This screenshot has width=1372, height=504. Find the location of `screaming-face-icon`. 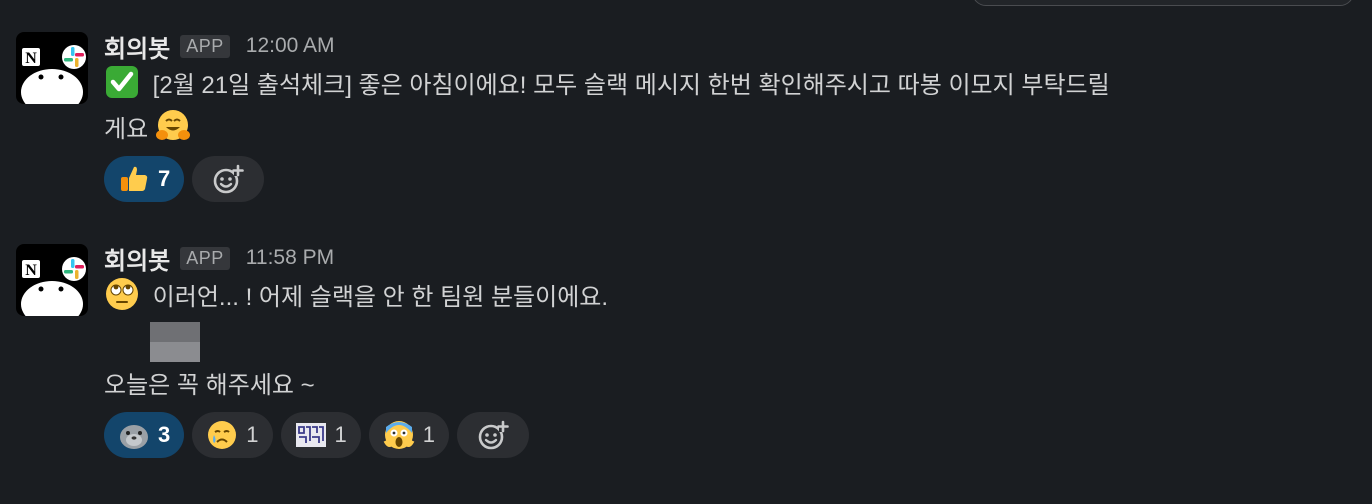

screaming-face-icon is located at coordinates (399, 435).